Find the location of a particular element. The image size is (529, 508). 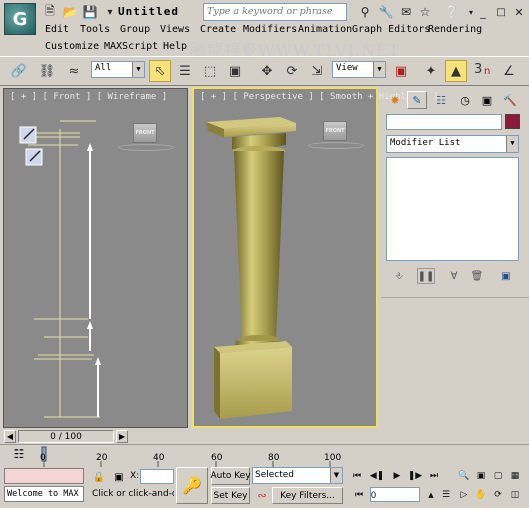

select-scale-icon: ⇲ is located at coordinates (317, 71).